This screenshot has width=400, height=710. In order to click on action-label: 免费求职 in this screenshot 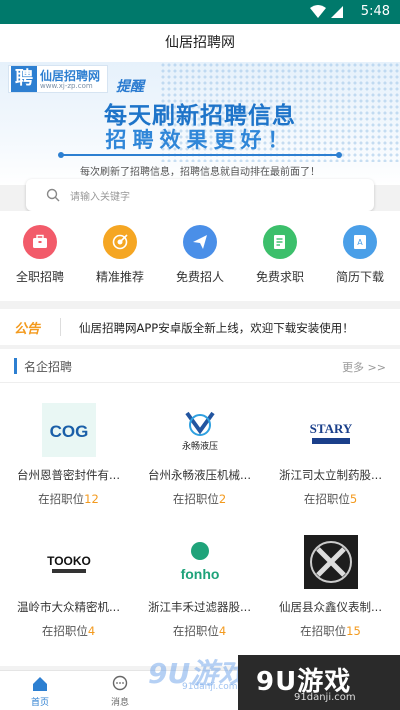, I will do `click(279, 277)`.